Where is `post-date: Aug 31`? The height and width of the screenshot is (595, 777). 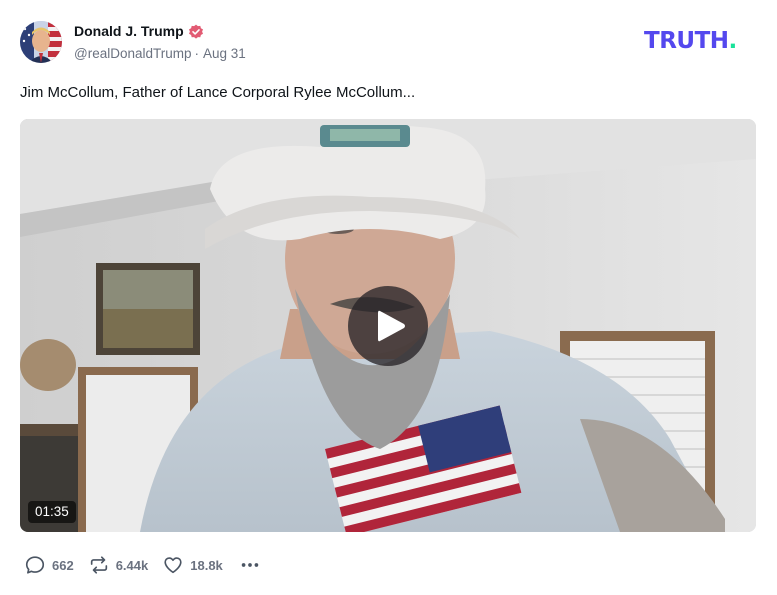 post-date: Aug 31 is located at coordinates (224, 53).